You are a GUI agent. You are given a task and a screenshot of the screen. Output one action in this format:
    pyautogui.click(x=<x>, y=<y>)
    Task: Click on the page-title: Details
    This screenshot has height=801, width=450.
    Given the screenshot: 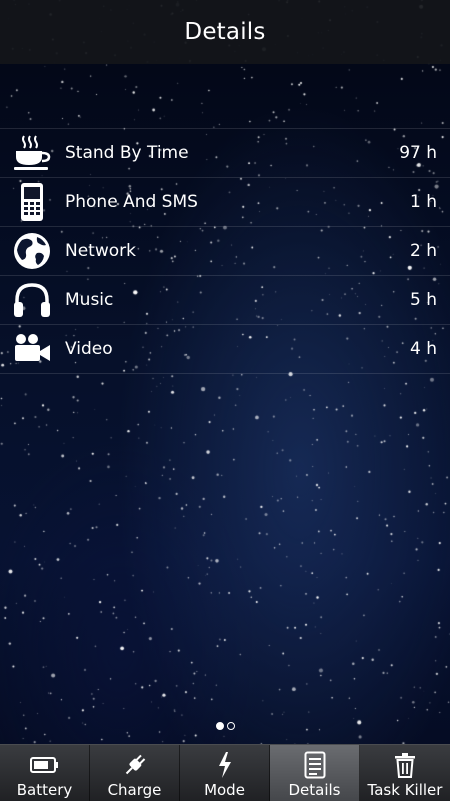 What is the action you would take?
    pyautogui.click(x=225, y=32)
    